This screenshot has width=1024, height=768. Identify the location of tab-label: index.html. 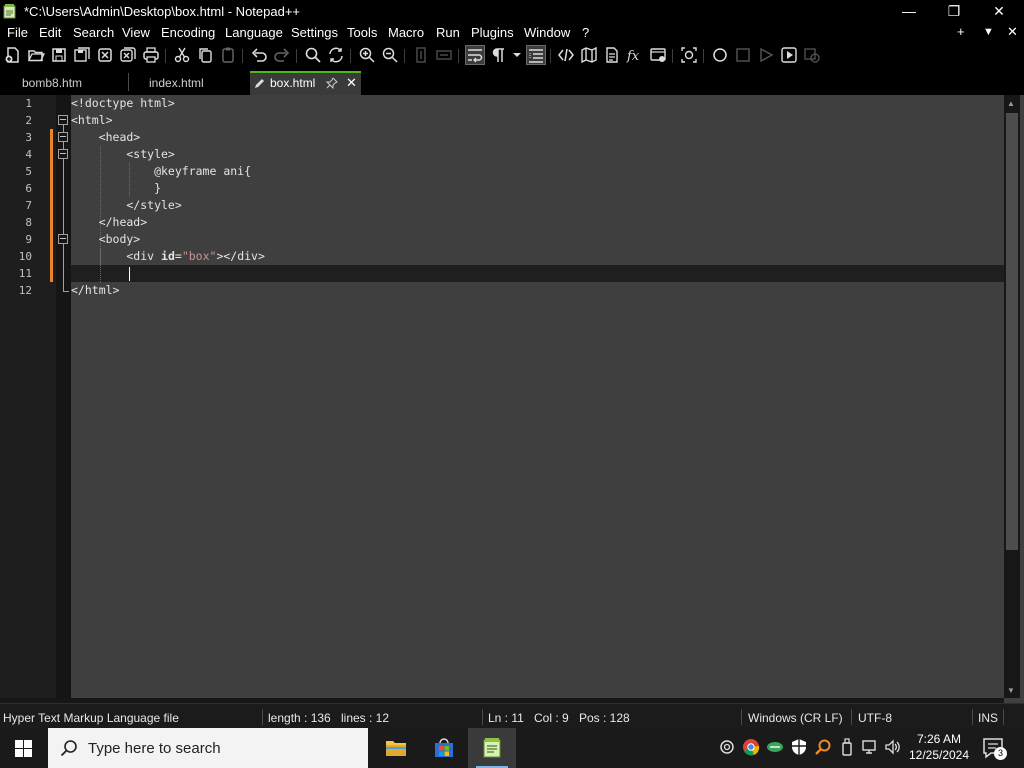
(176, 83).